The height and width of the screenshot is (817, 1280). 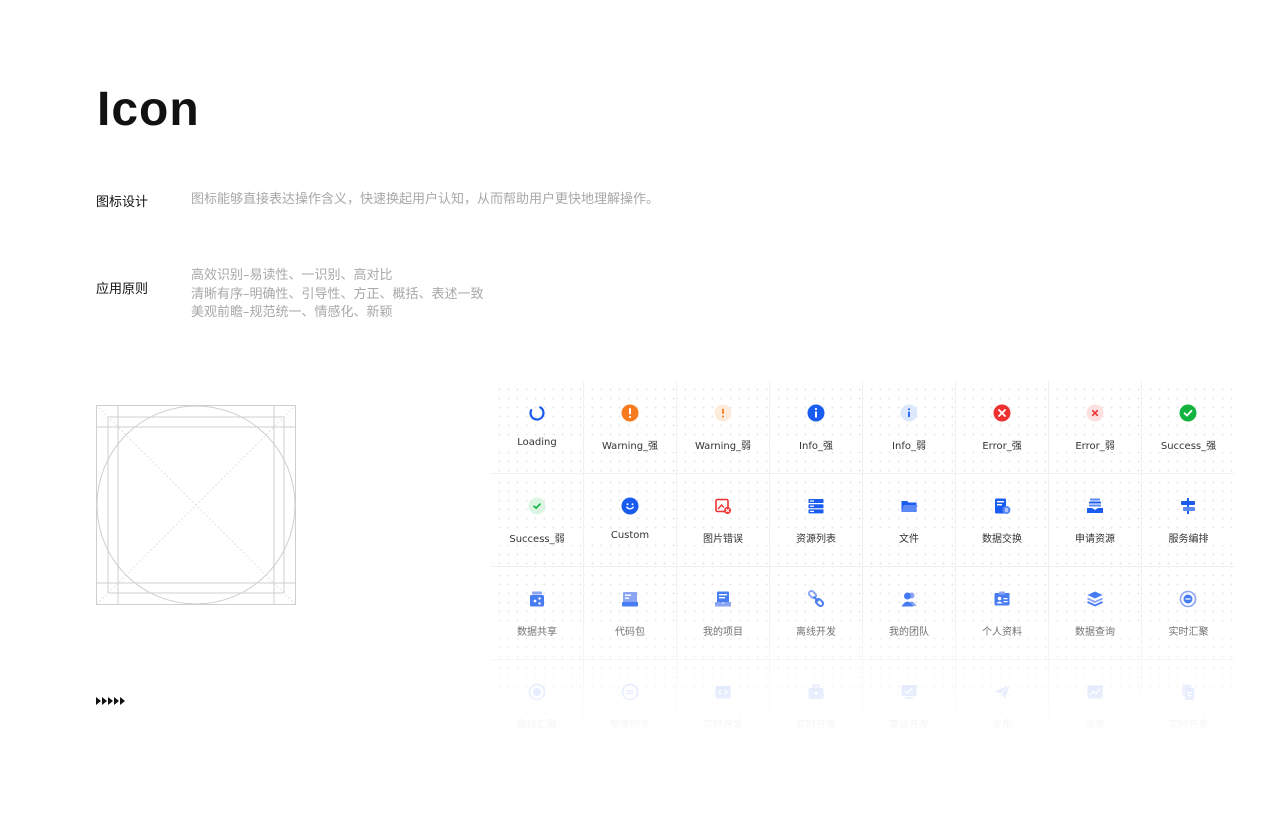 I want to click on icon-cell-success-weak: Success_弱, so click(x=537, y=520).